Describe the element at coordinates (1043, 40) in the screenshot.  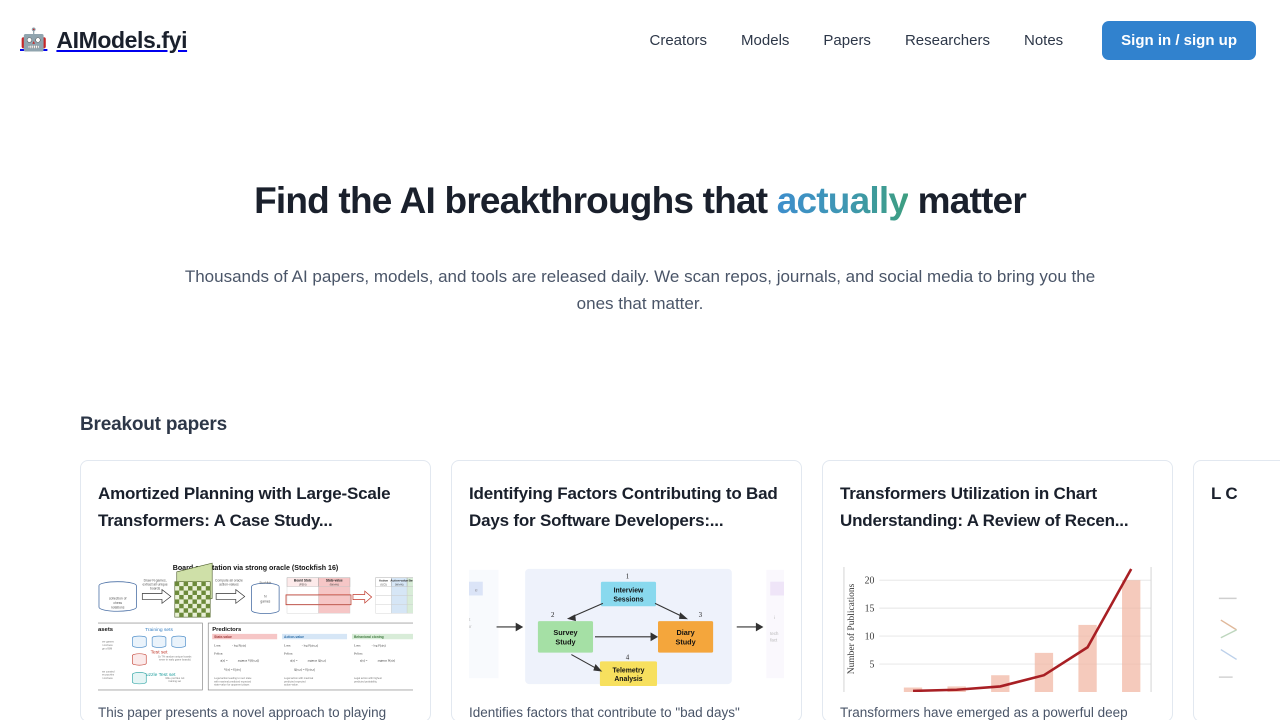
I see `nav-item-notes: Notes` at that location.